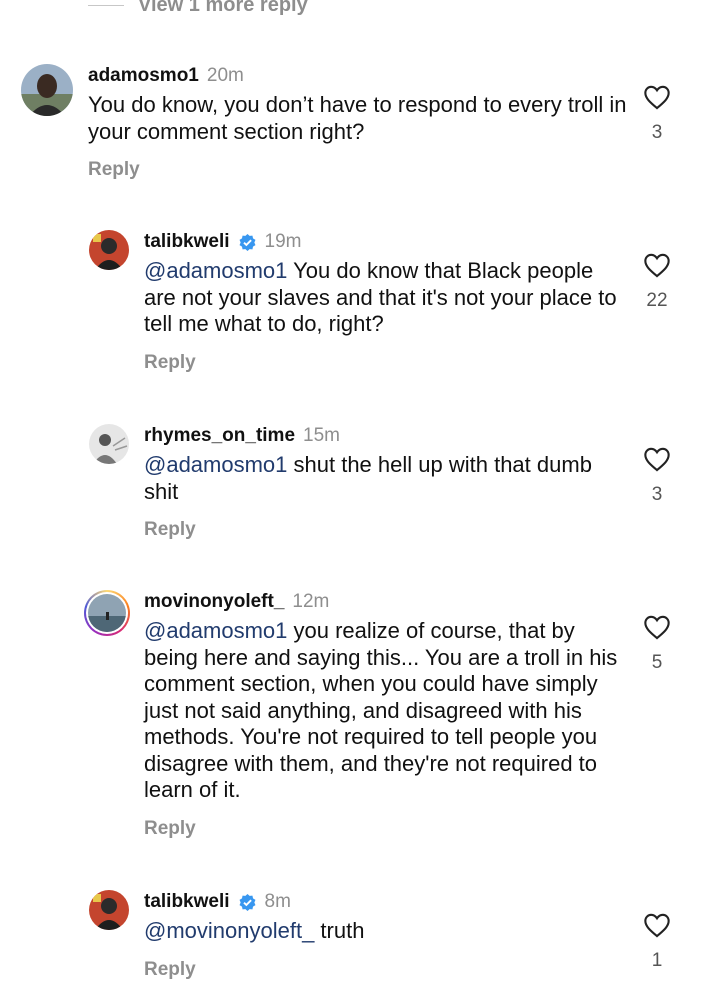 This screenshot has width=706, height=1000. I want to click on like-count: 22, so click(657, 300).